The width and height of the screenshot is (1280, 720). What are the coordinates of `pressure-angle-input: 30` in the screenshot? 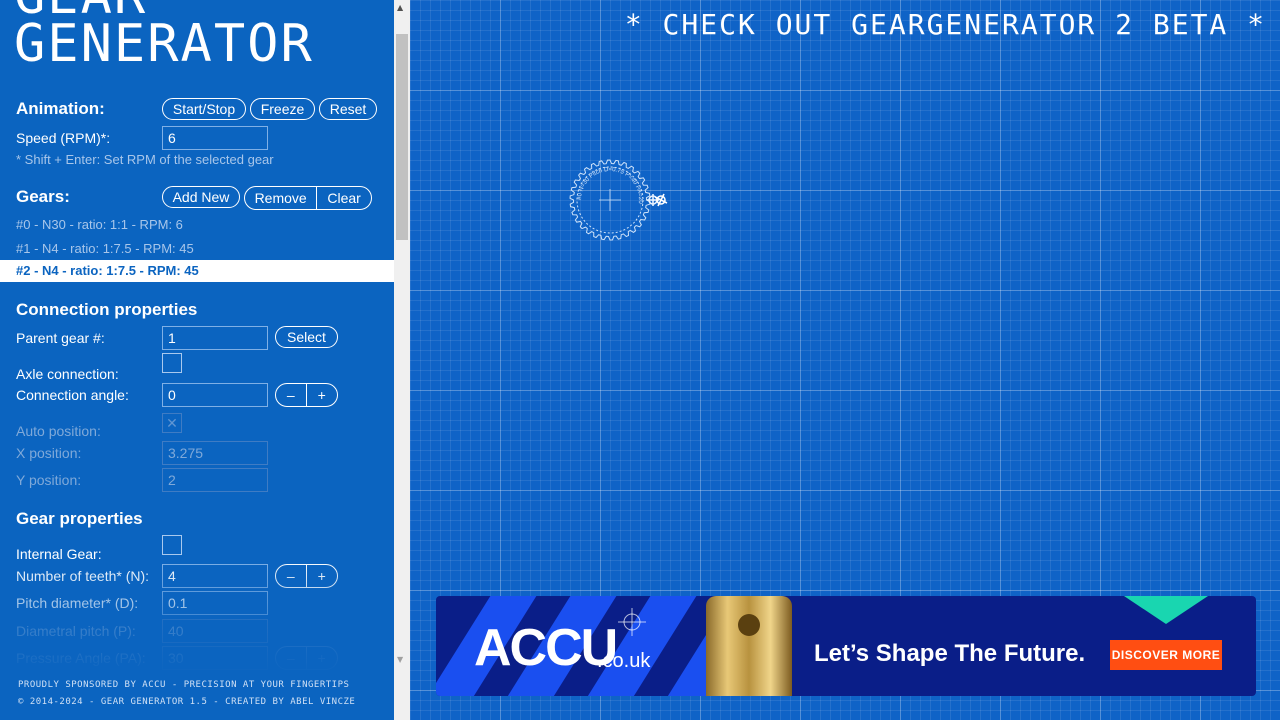 It's located at (215, 658).